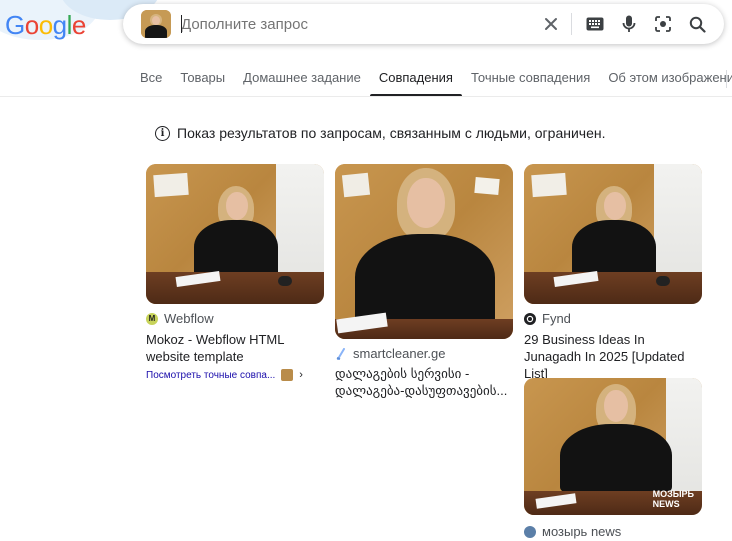 This screenshot has height=541, width=732. What do you see at coordinates (530, 80) in the screenshot?
I see `tab-exact-matches: Точные совпадения` at bounding box center [530, 80].